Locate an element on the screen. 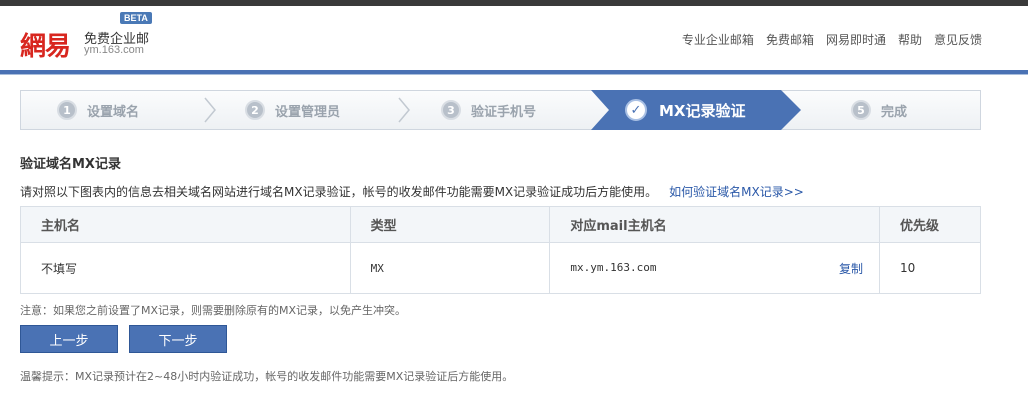  step-label: 设置域名 is located at coordinates (113, 112).